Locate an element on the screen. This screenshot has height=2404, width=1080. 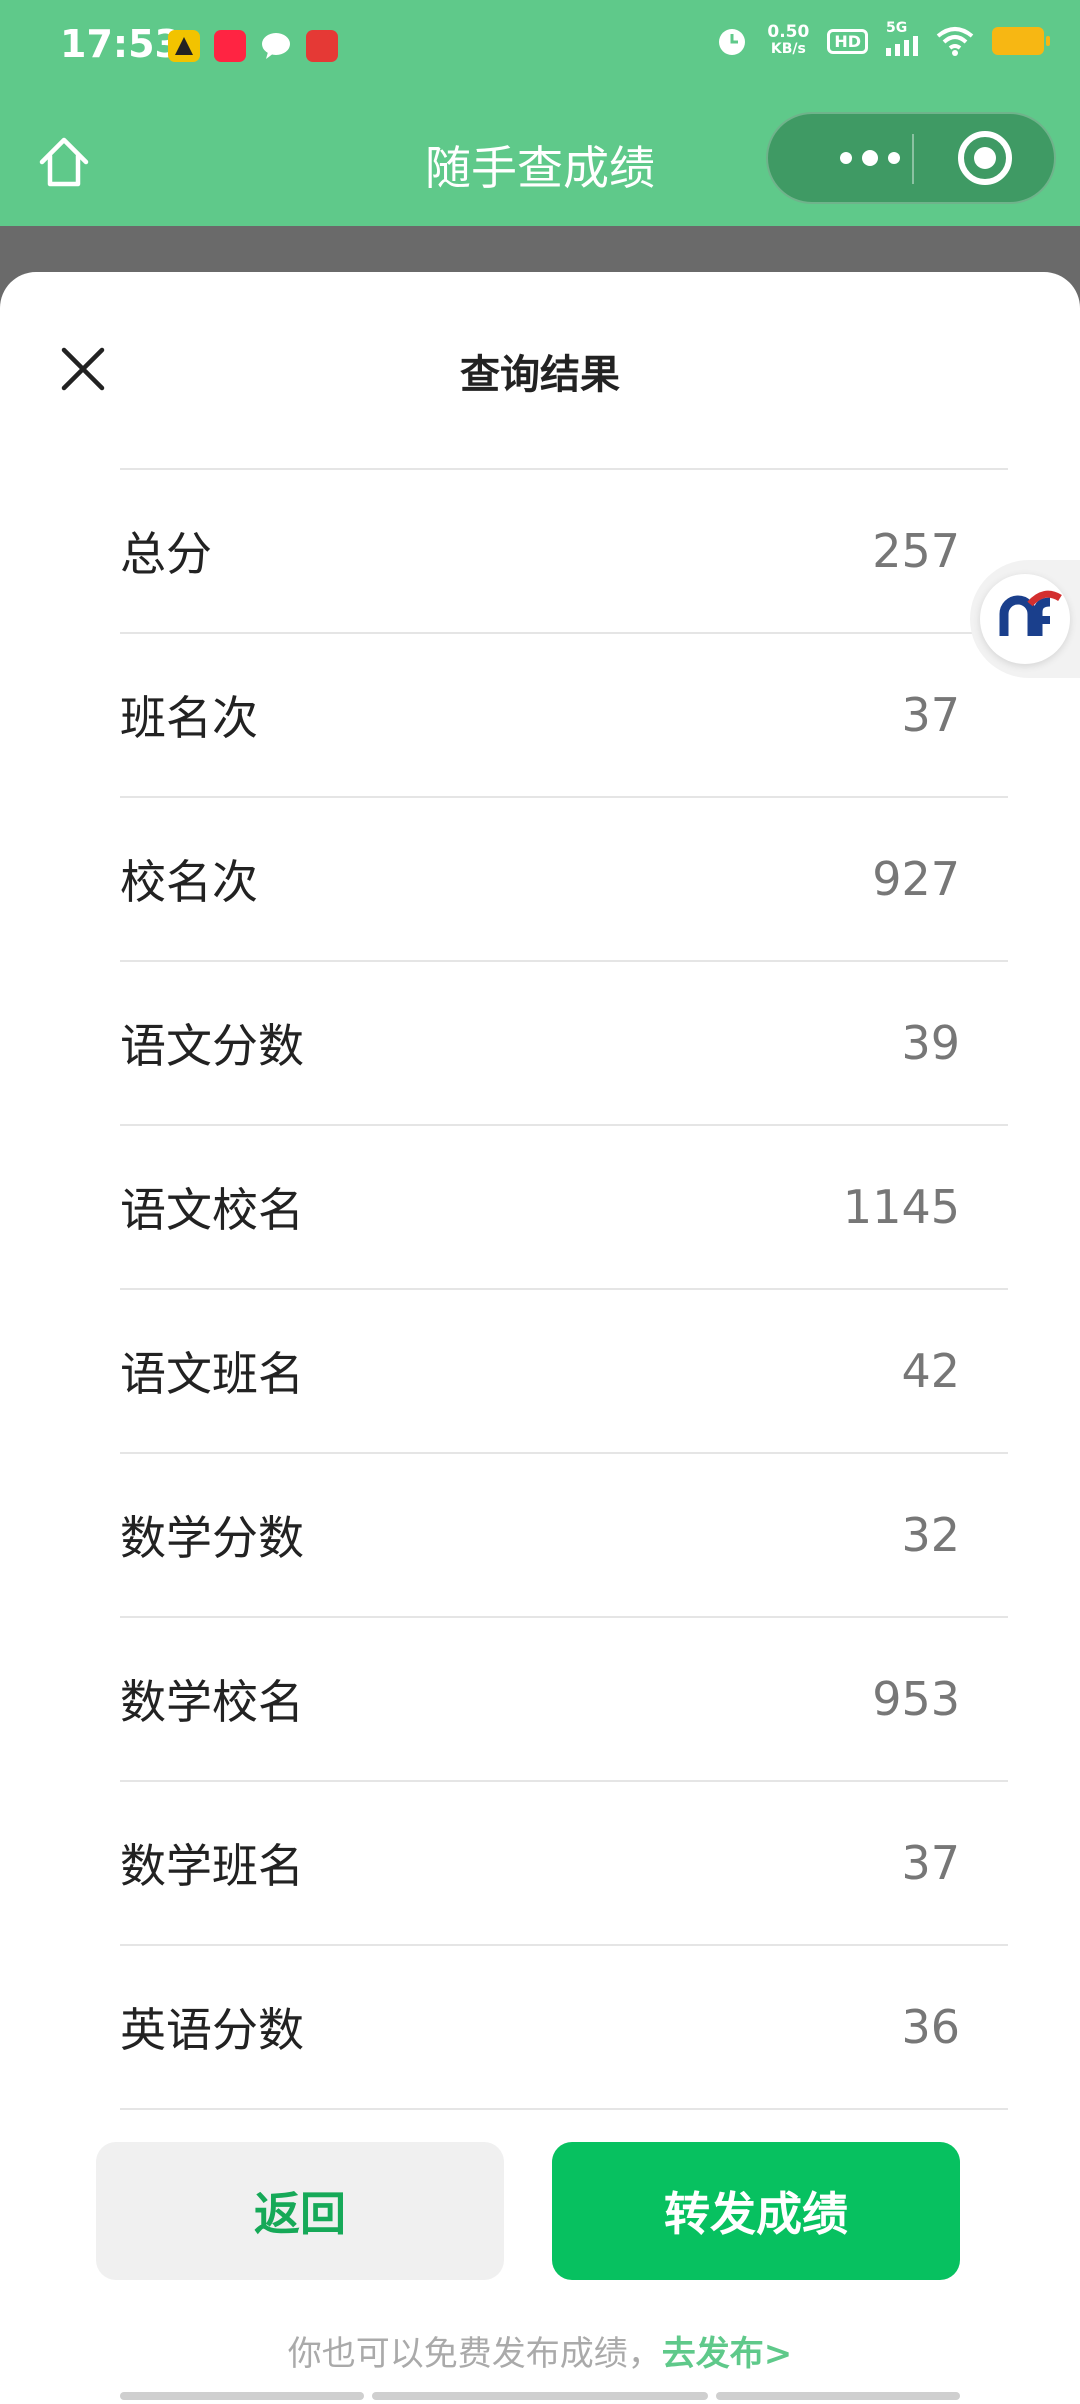
status-time: 17:53 is located at coordinates (120, 44).